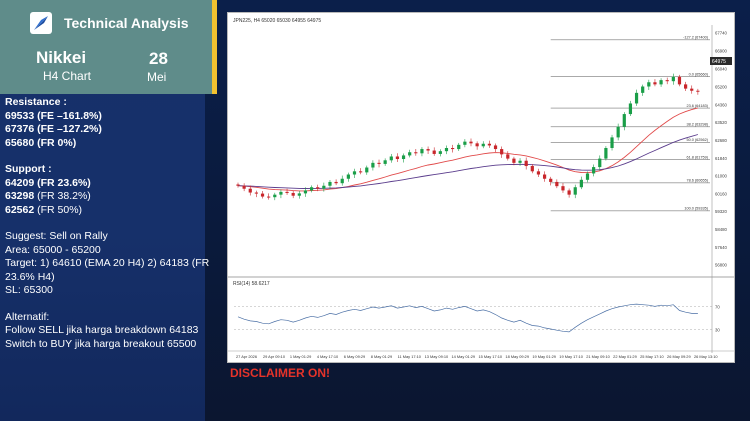 The image size is (750, 421). Describe the element at coordinates (44, 209) in the screenshot. I see `support-level-3: 62562 (FR 50%)` at that location.